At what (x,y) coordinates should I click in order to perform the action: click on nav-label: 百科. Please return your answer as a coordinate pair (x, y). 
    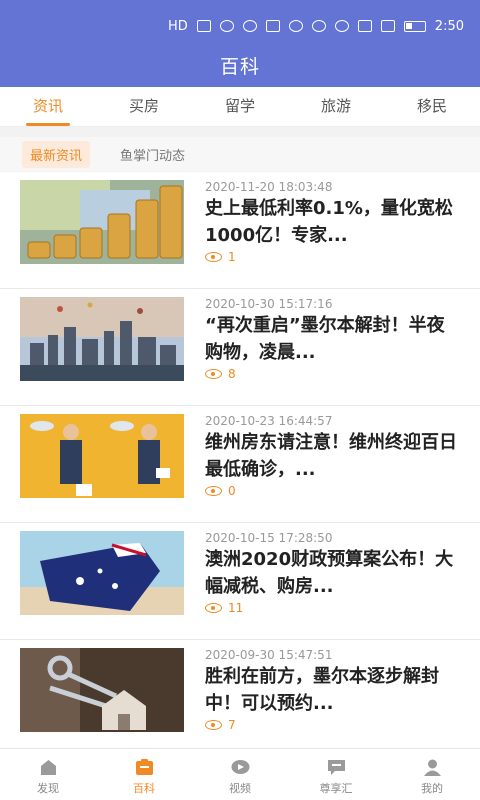
    Looking at the image, I should click on (144, 788).